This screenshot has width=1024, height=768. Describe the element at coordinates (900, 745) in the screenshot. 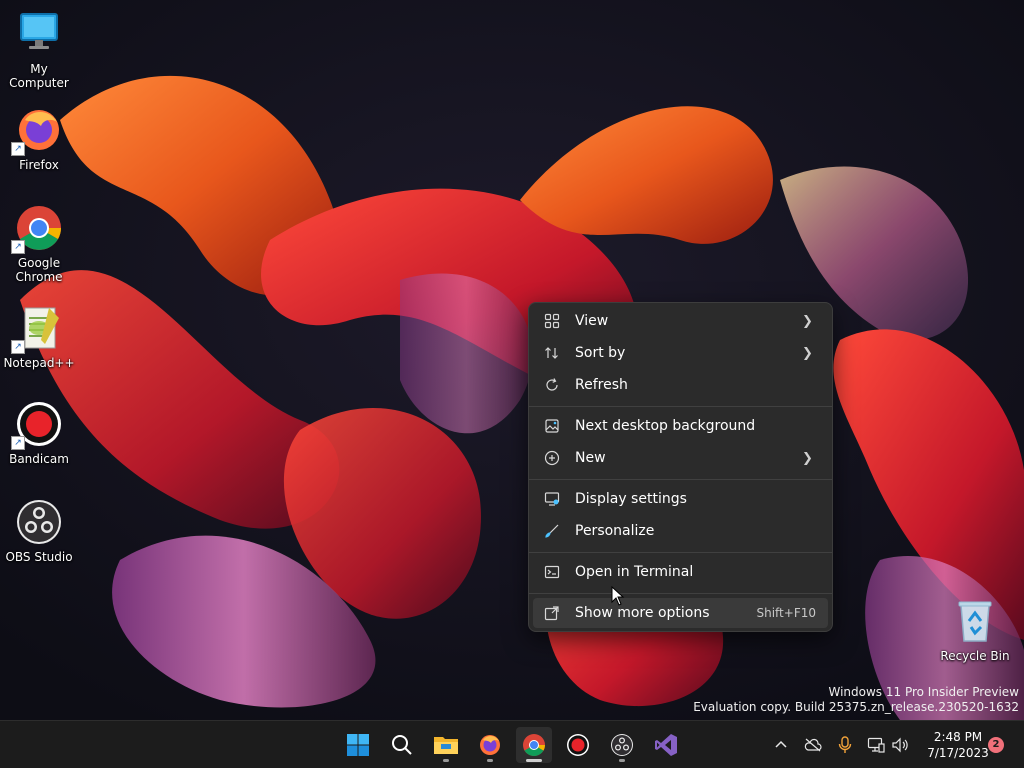

I see `volume-icon` at that location.